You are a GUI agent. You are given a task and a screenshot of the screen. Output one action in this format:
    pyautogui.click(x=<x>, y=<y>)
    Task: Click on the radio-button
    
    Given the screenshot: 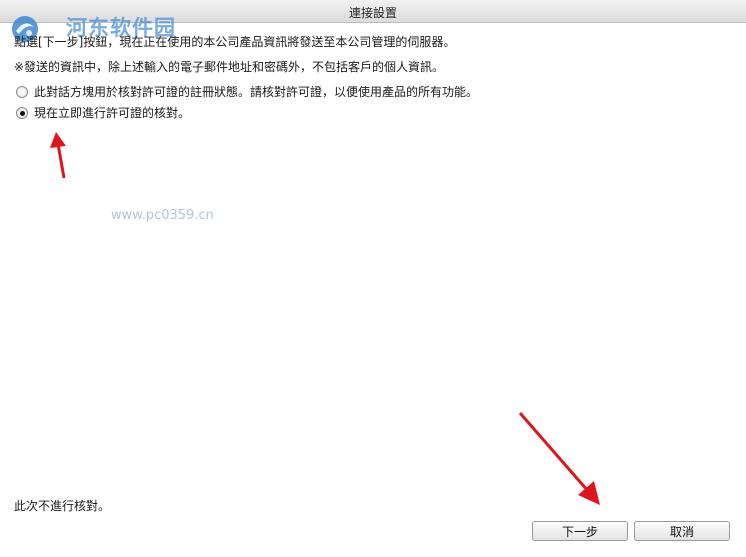 What is the action you would take?
    pyautogui.click(x=22, y=91)
    